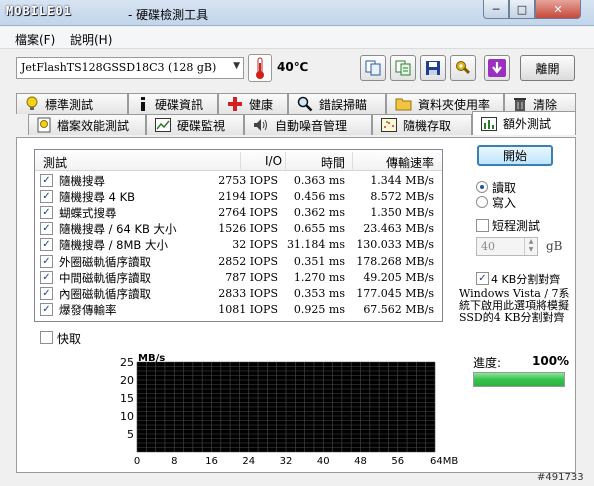  What do you see at coordinates (253, 103) in the screenshot?
I see `tab-health: 健康` at bounding box center [253, 103].